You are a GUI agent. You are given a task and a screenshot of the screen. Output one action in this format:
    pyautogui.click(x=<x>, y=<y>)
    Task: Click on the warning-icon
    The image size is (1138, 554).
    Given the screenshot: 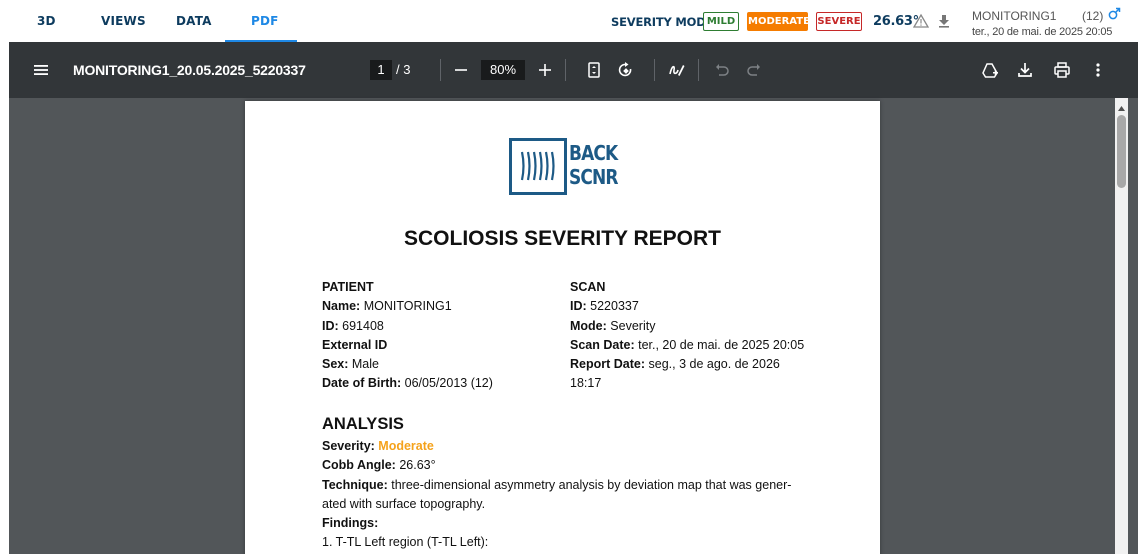 What is the action you would take?
    pyautogui.click(x=921, y=21)
    